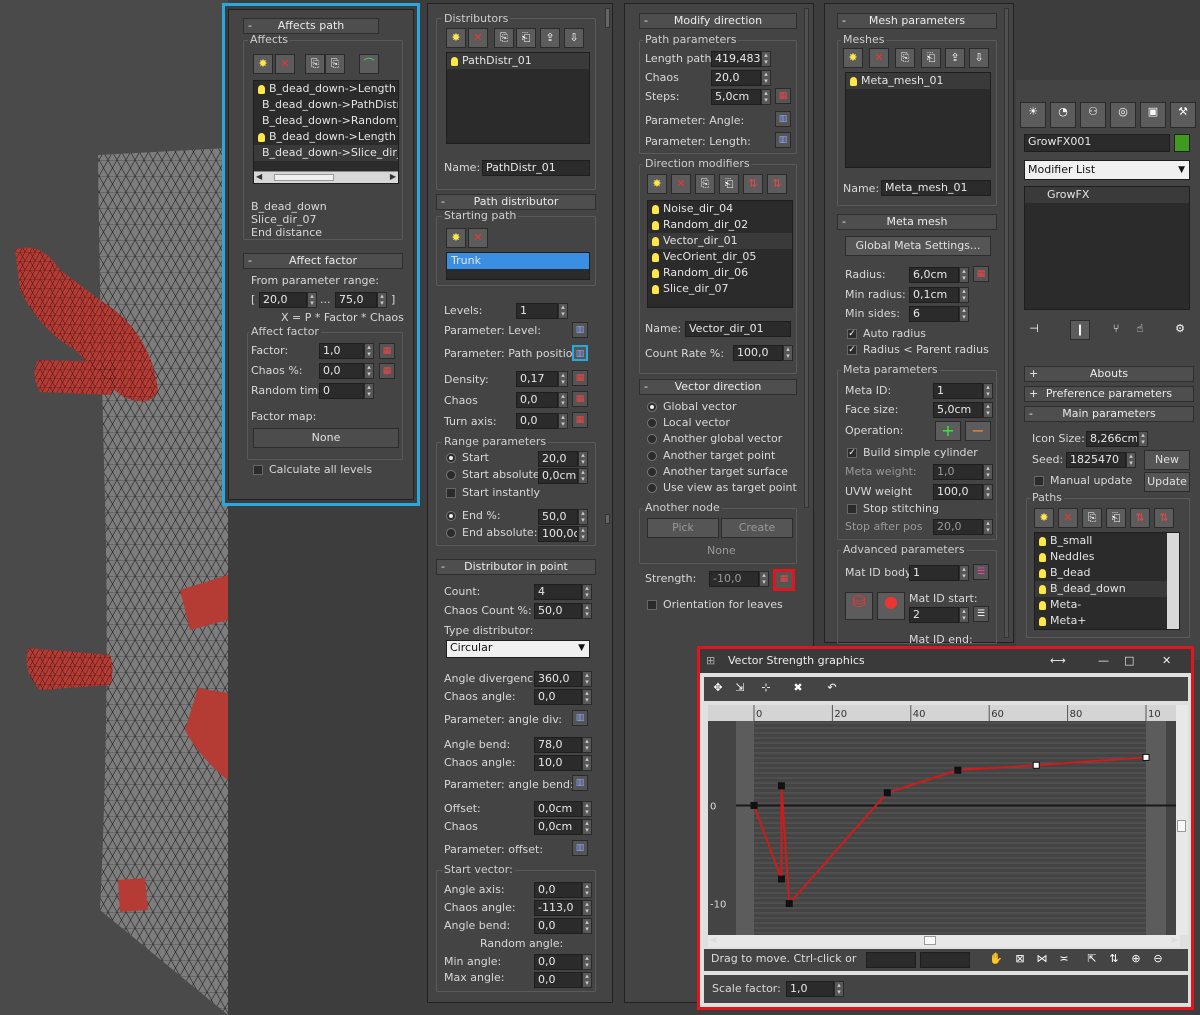  I want to click on zoom-value-icon: ⇅, so click(1114, 960).